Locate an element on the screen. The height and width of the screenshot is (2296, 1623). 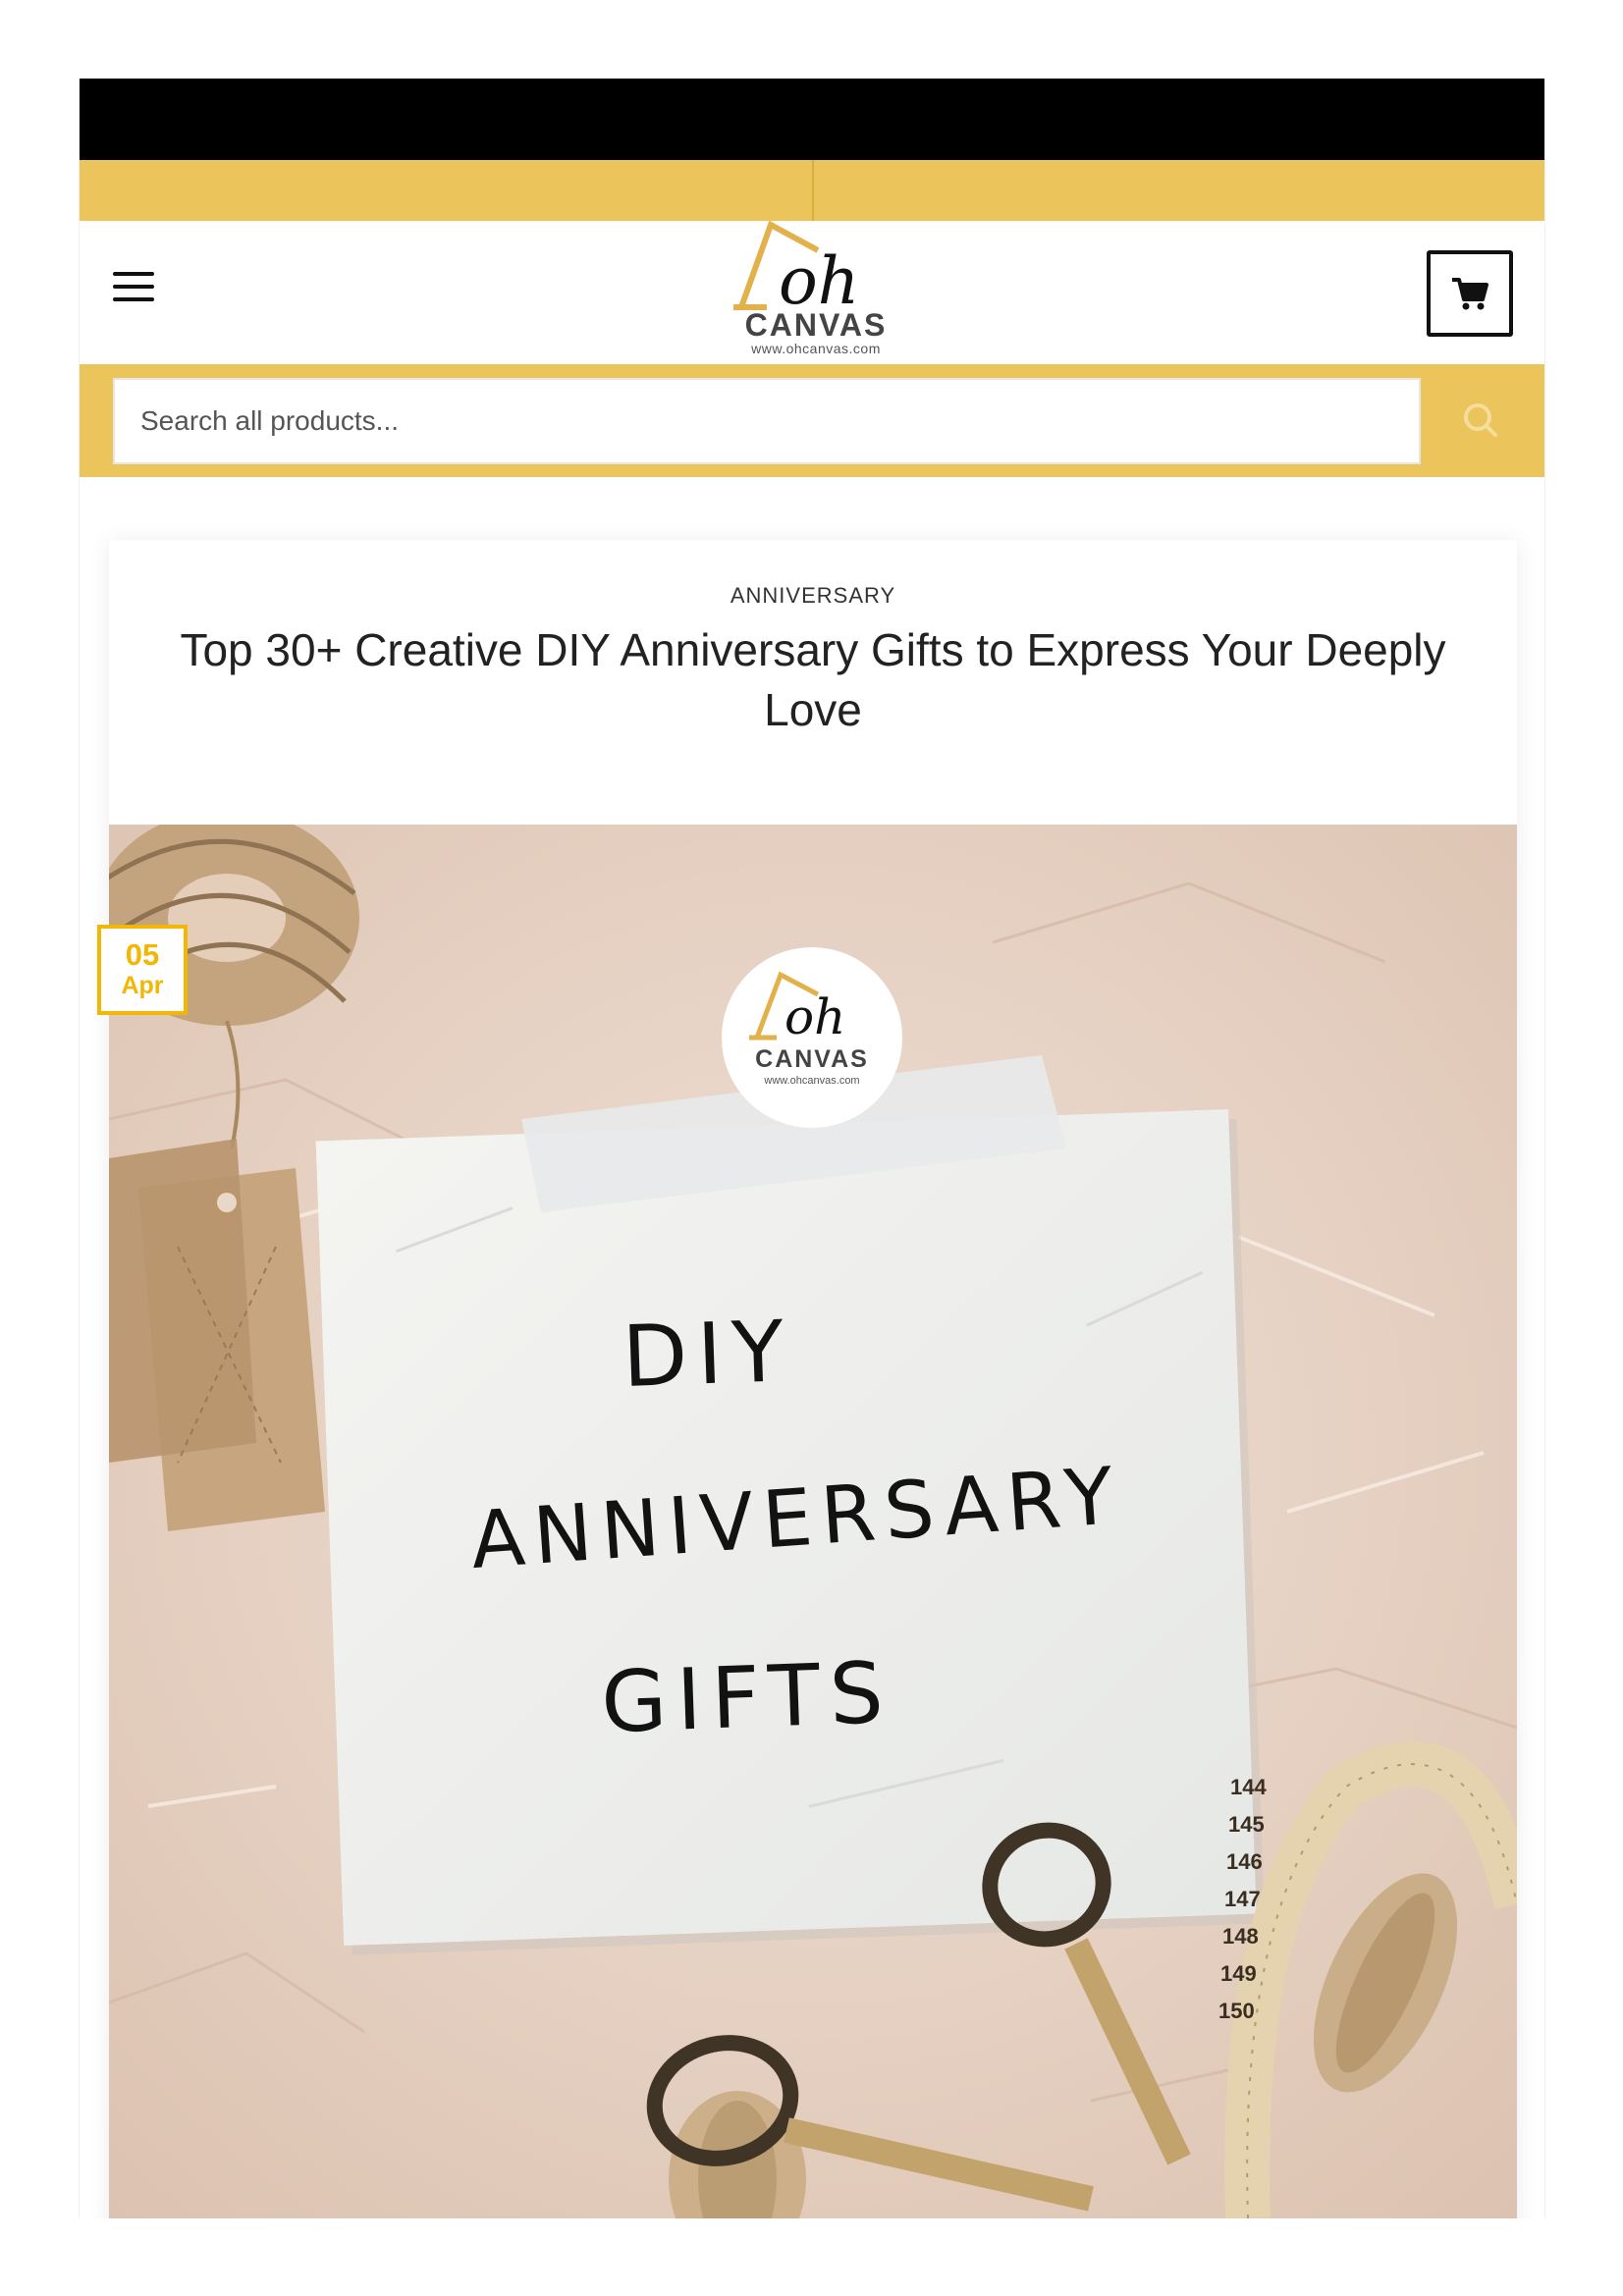
sticker-url: www.ohcanvas.com is located at coordinates (812, 1081).